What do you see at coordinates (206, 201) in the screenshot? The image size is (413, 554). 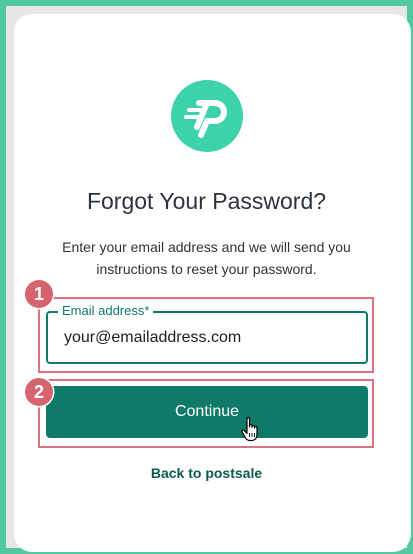 I see `page-title: Forgot Your Password?` at bounding box center [206, 201].